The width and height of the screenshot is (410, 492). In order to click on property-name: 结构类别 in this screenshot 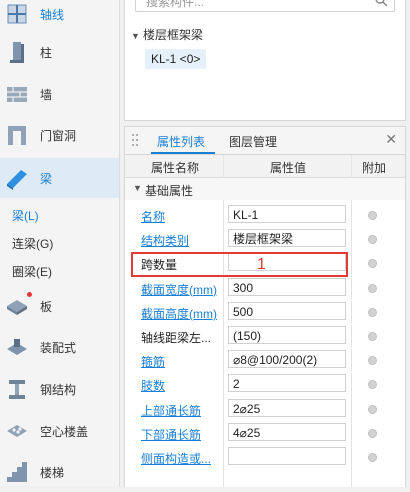, I will do `click(182, 240)`.